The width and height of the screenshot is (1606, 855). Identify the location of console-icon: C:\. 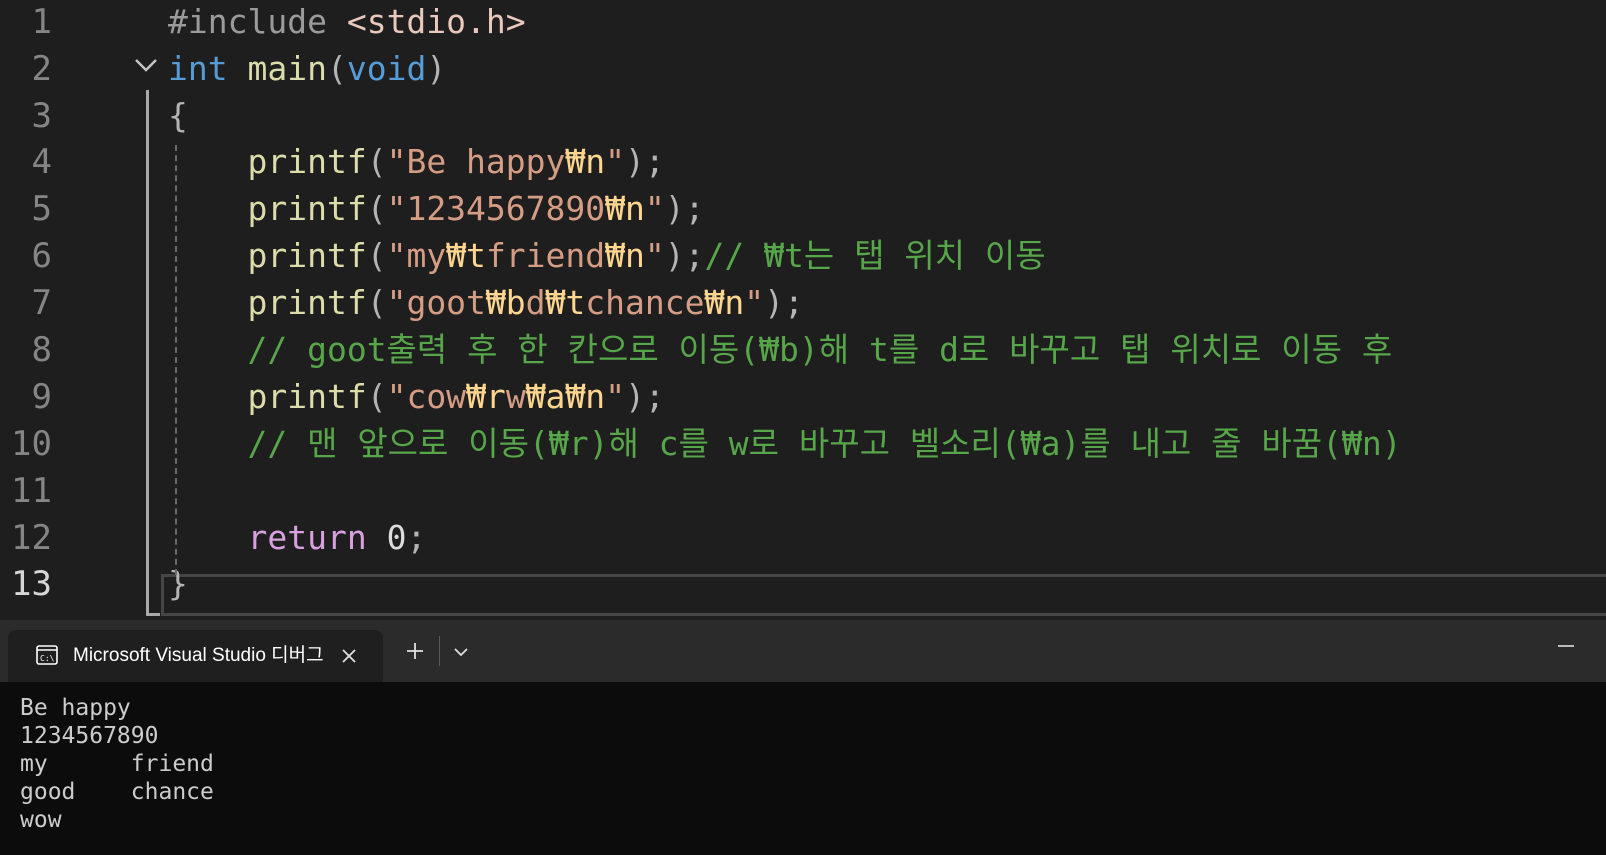
(47, 655).